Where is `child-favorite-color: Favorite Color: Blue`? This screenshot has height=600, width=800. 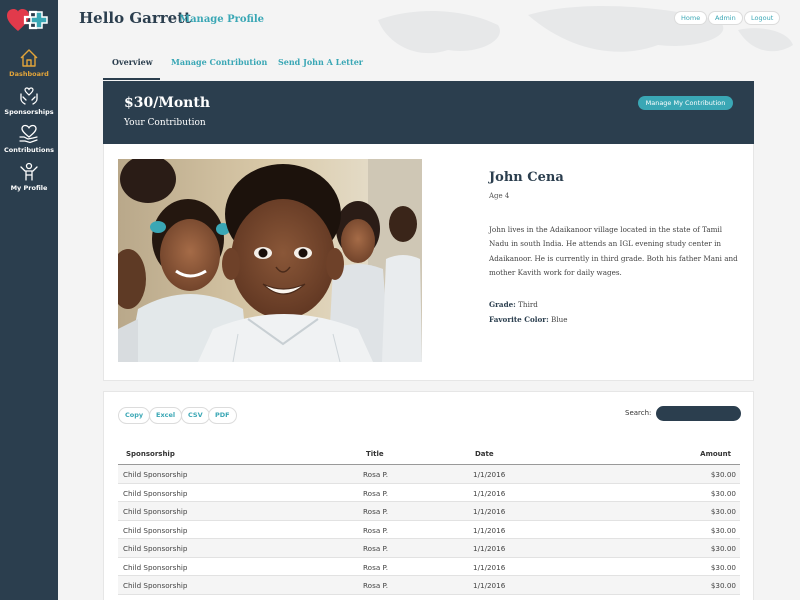 child-favorite-color: Favorite Color: Blue is located at coordinates (528, 319).